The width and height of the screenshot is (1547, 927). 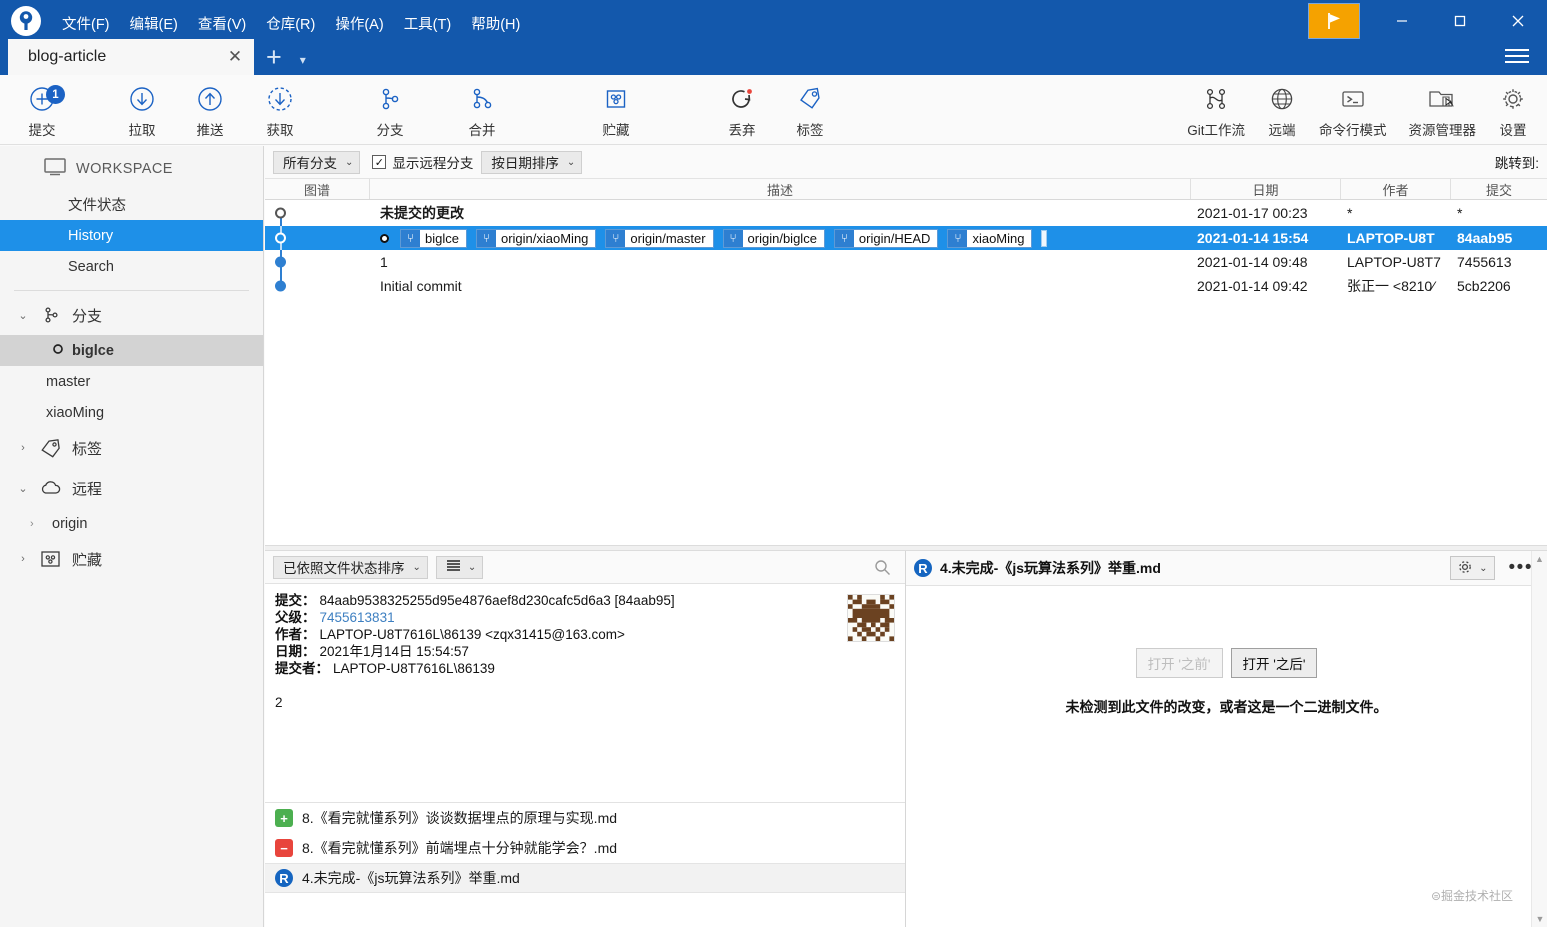 I want to click on toolbar-tag: 标签, so click(x=810, y=110).